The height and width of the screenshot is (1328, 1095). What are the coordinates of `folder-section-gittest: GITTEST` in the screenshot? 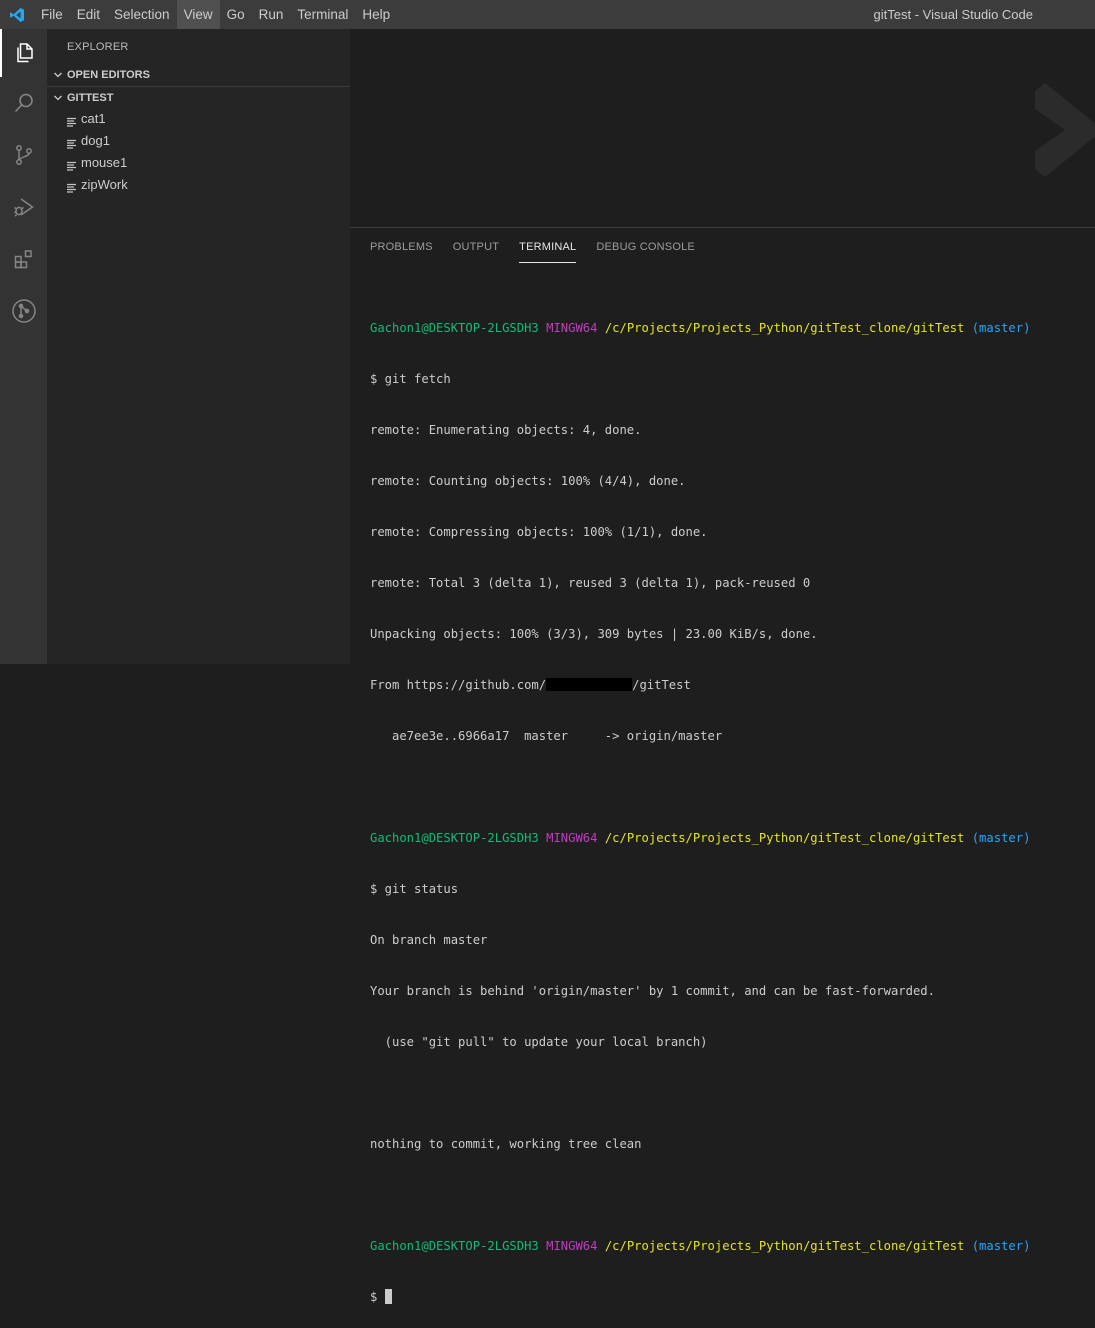 It's located at (198, 98).